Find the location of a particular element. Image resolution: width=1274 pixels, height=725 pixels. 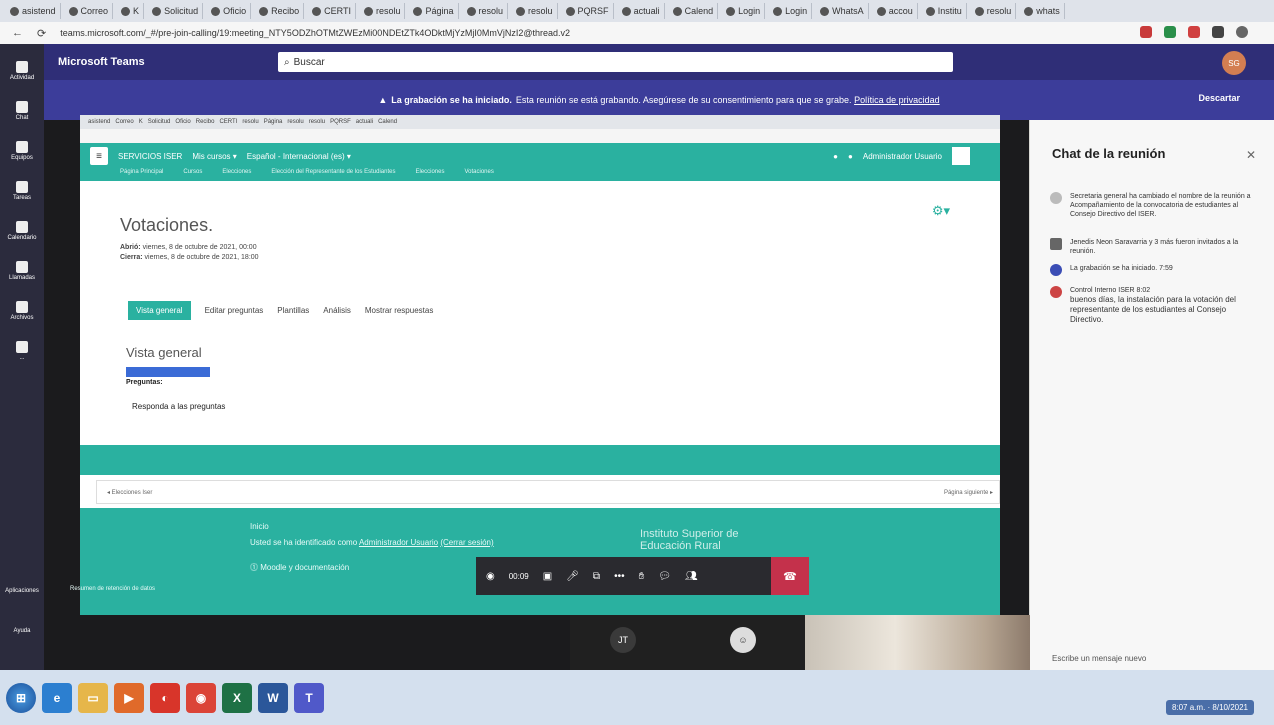

camera-icon: ▣ is located at coordinates (547, 576).